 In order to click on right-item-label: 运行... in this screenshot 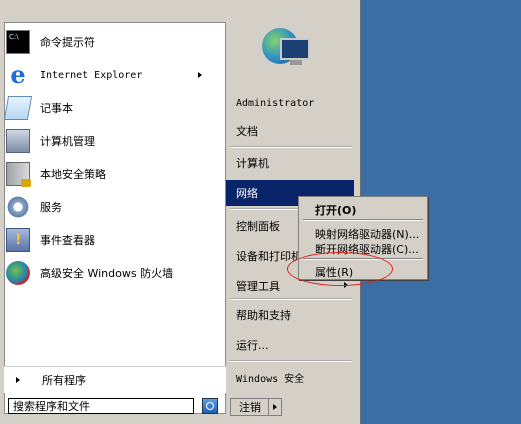, I will do `click(252, 345)`.